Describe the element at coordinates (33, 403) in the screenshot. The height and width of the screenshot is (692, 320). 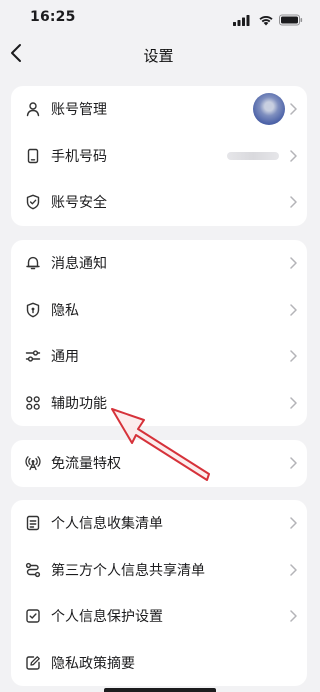
I see `command-icon` at that location.